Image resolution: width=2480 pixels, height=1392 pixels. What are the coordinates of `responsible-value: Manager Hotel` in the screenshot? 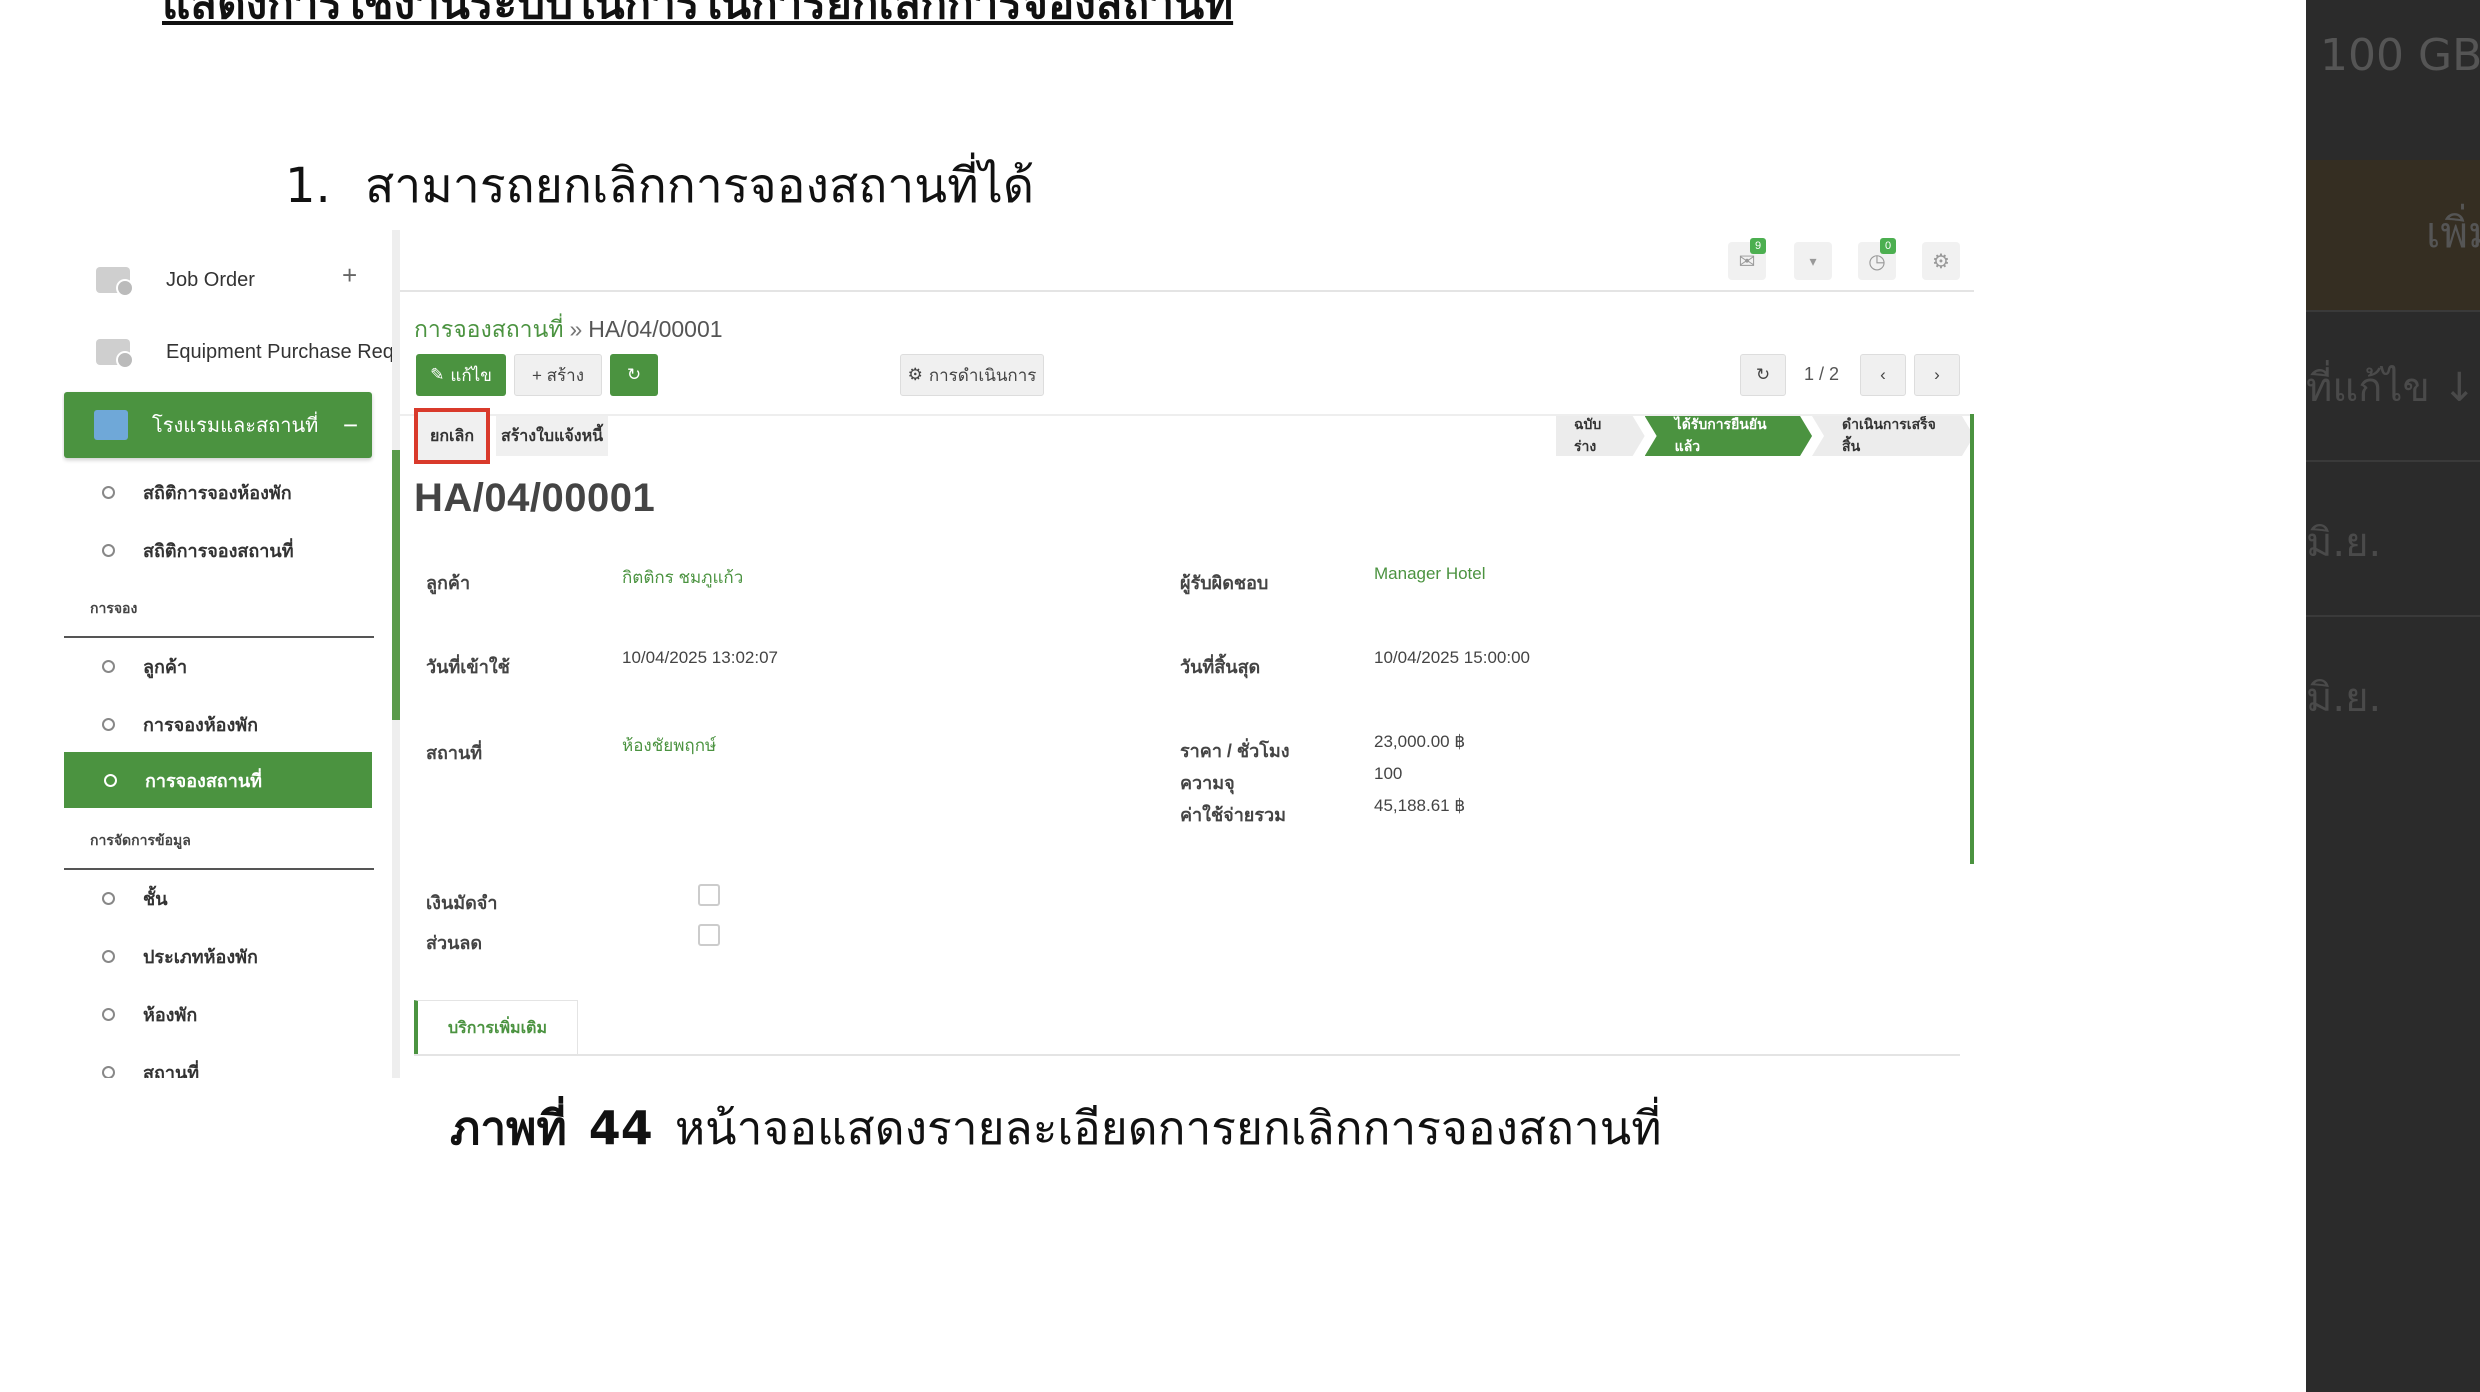 It's located at (1430, 574).